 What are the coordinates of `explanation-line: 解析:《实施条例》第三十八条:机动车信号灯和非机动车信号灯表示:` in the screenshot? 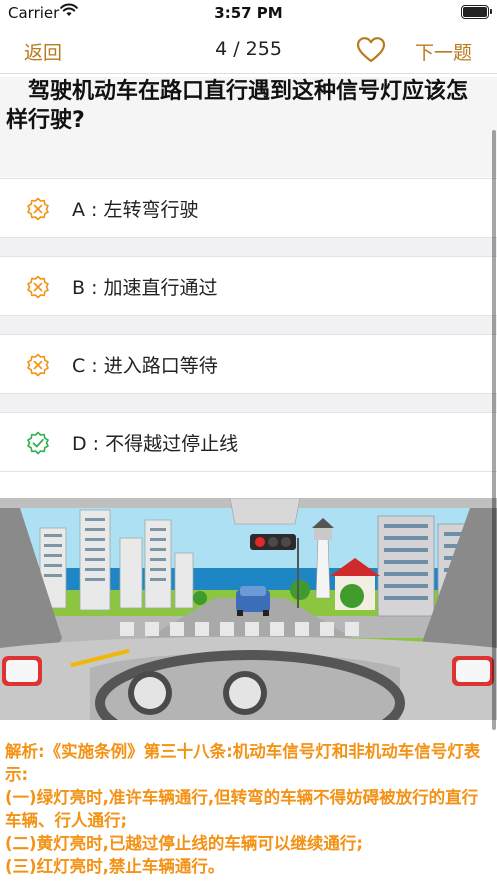 It's located at (243, 763).